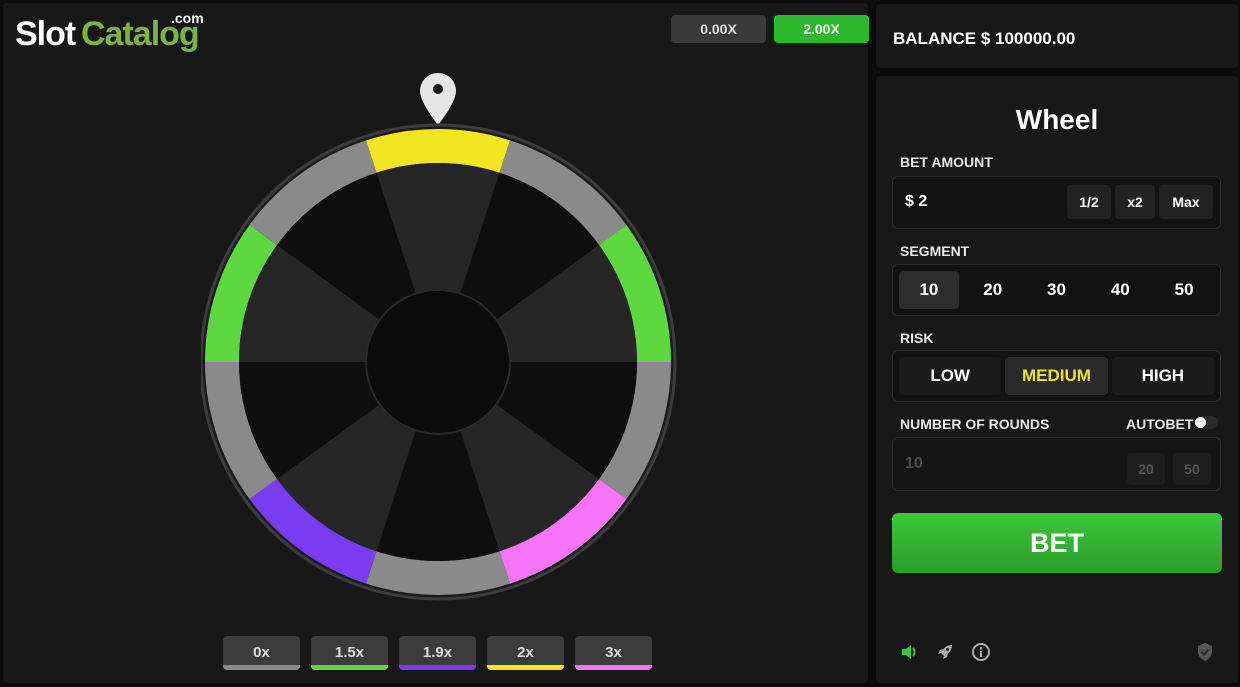 The height and width of the screenshot is (687, 1240). I want to click on risk-label: RISK, so click(917, 338).